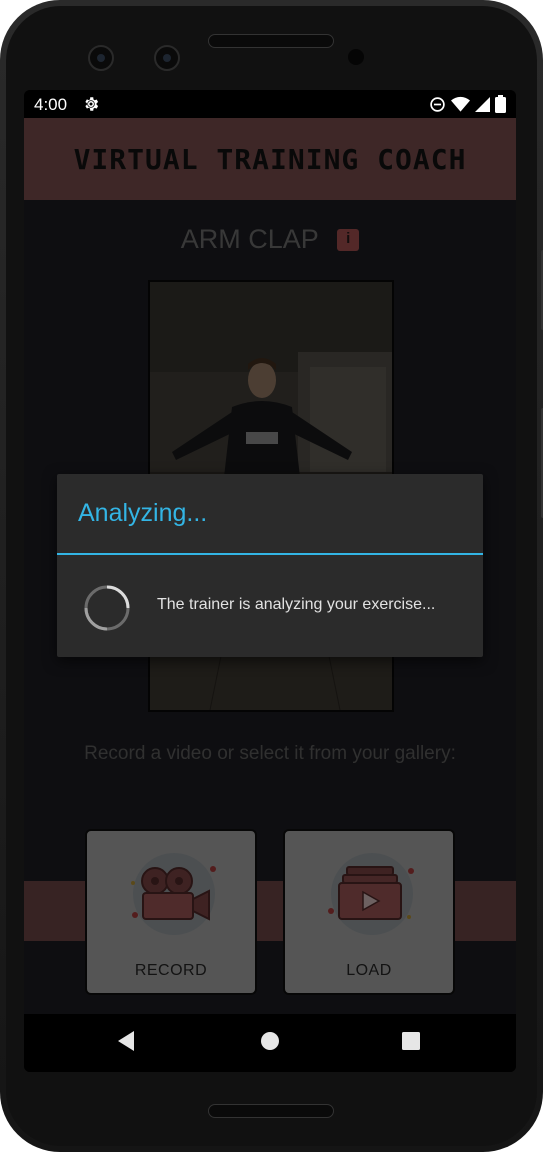  What do you see at coordinates (270, 554) in the screenshot?
I see `dialog-divider` at bounding box center [270, 554].